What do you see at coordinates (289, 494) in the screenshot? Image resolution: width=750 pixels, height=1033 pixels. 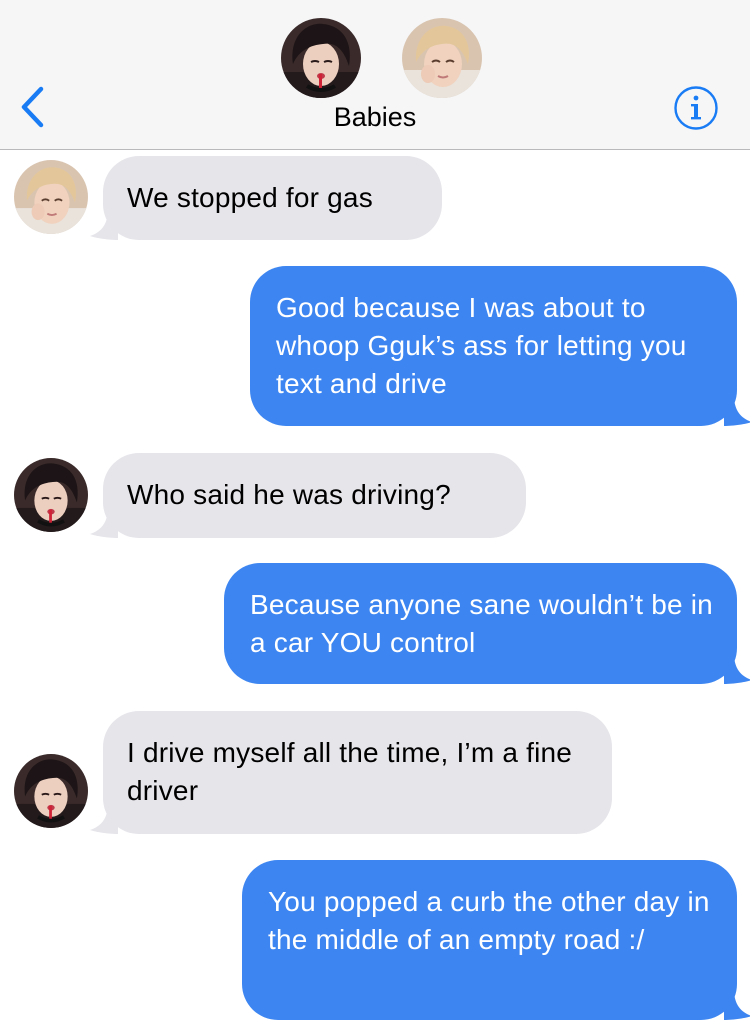 I see `message-text: Who said he was driving?` at bounding box center [289, 494].